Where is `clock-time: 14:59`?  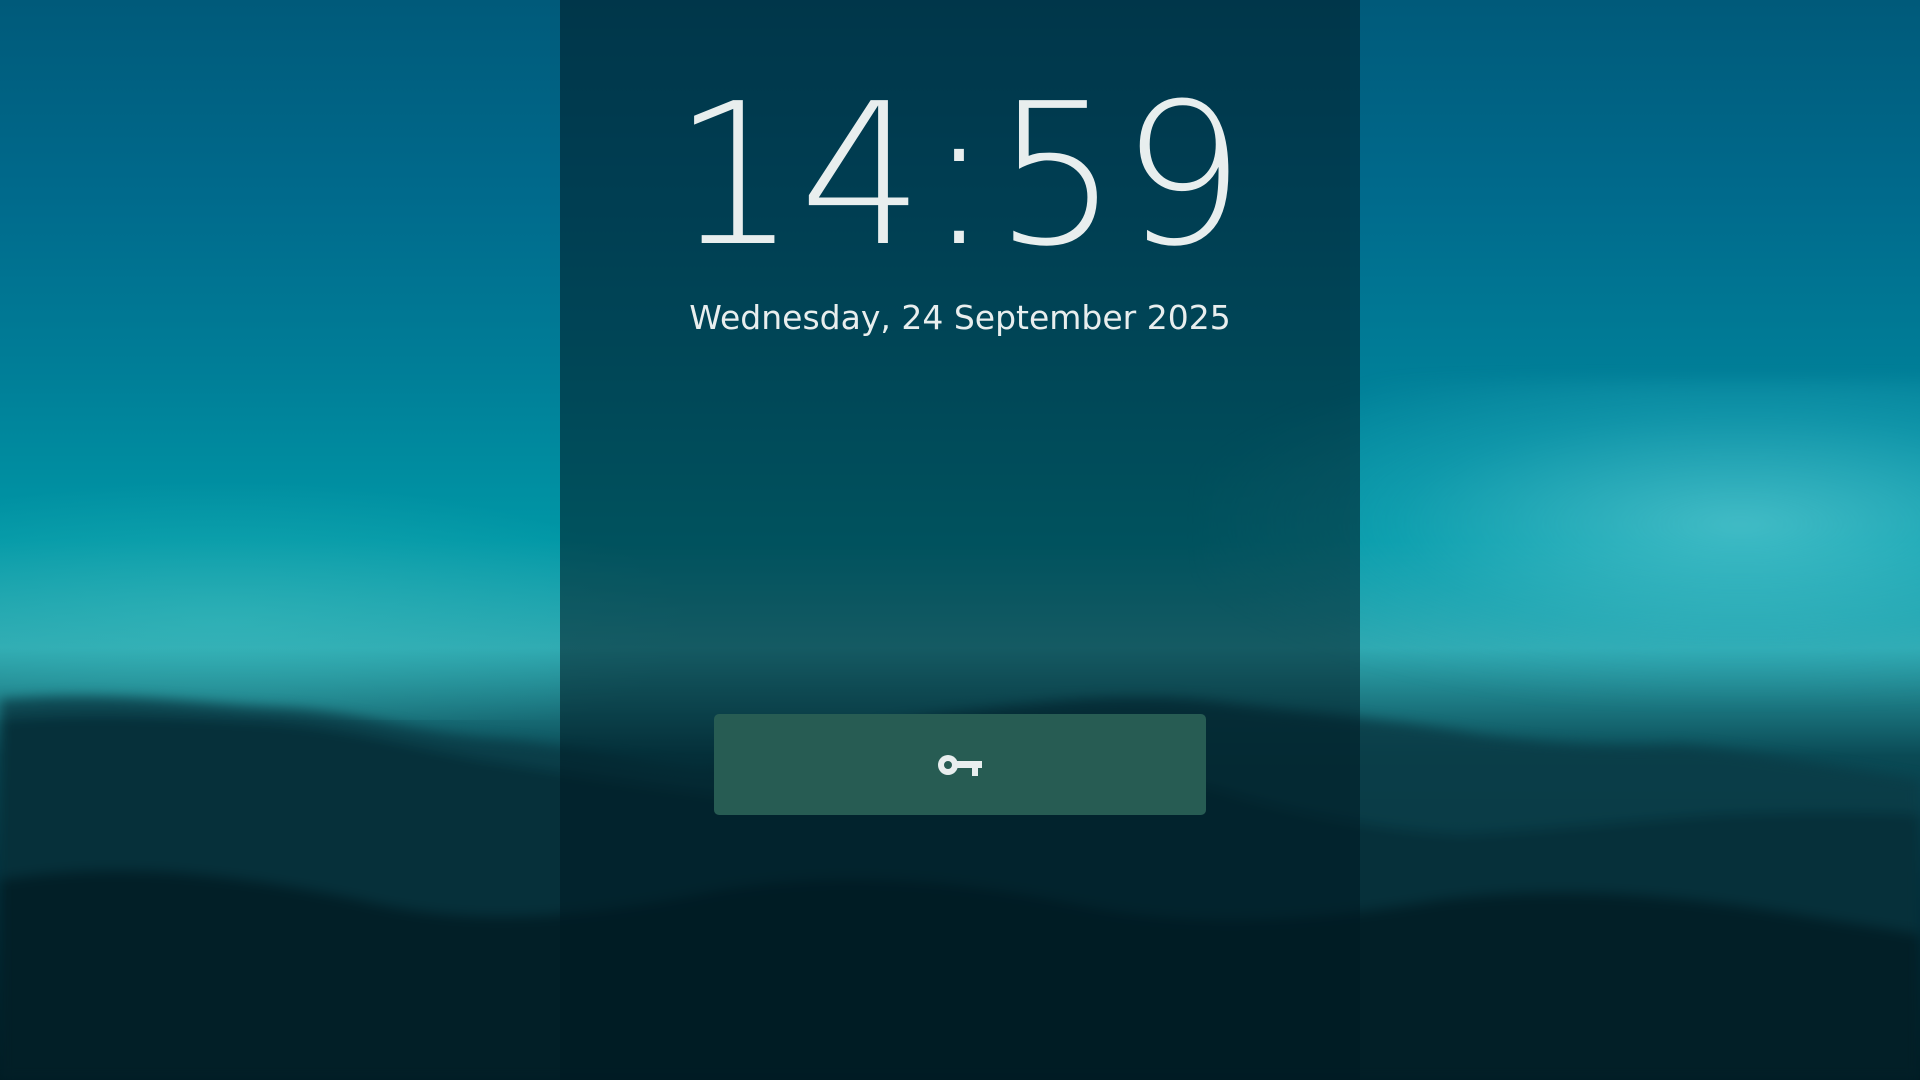
clock-time: 14:59 is located at coordinates (960, 176).